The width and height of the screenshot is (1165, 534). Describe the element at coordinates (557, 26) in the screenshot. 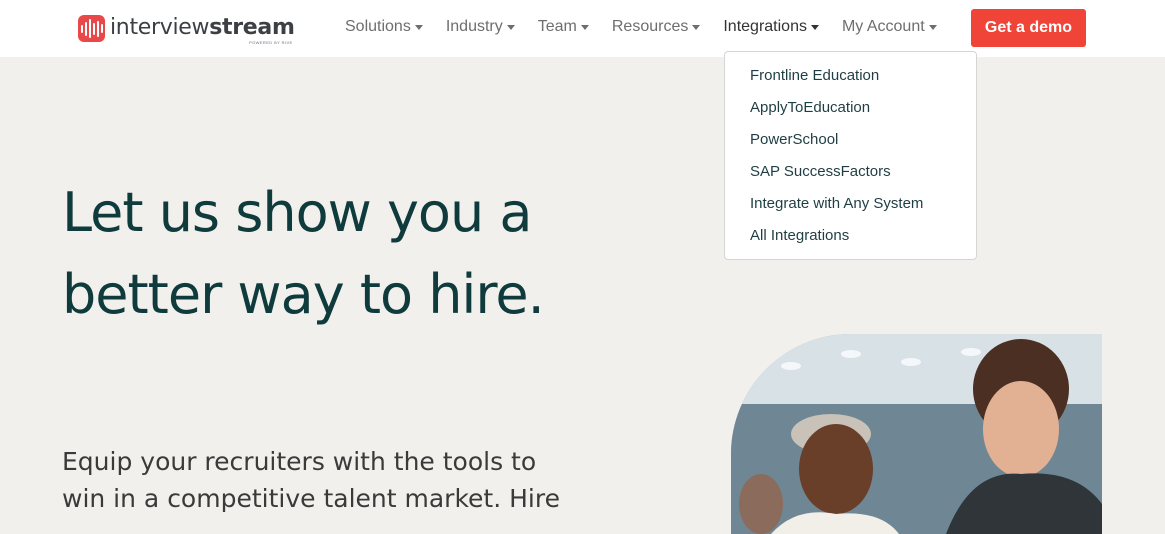

I see `nav-team-label: Team` at that location.